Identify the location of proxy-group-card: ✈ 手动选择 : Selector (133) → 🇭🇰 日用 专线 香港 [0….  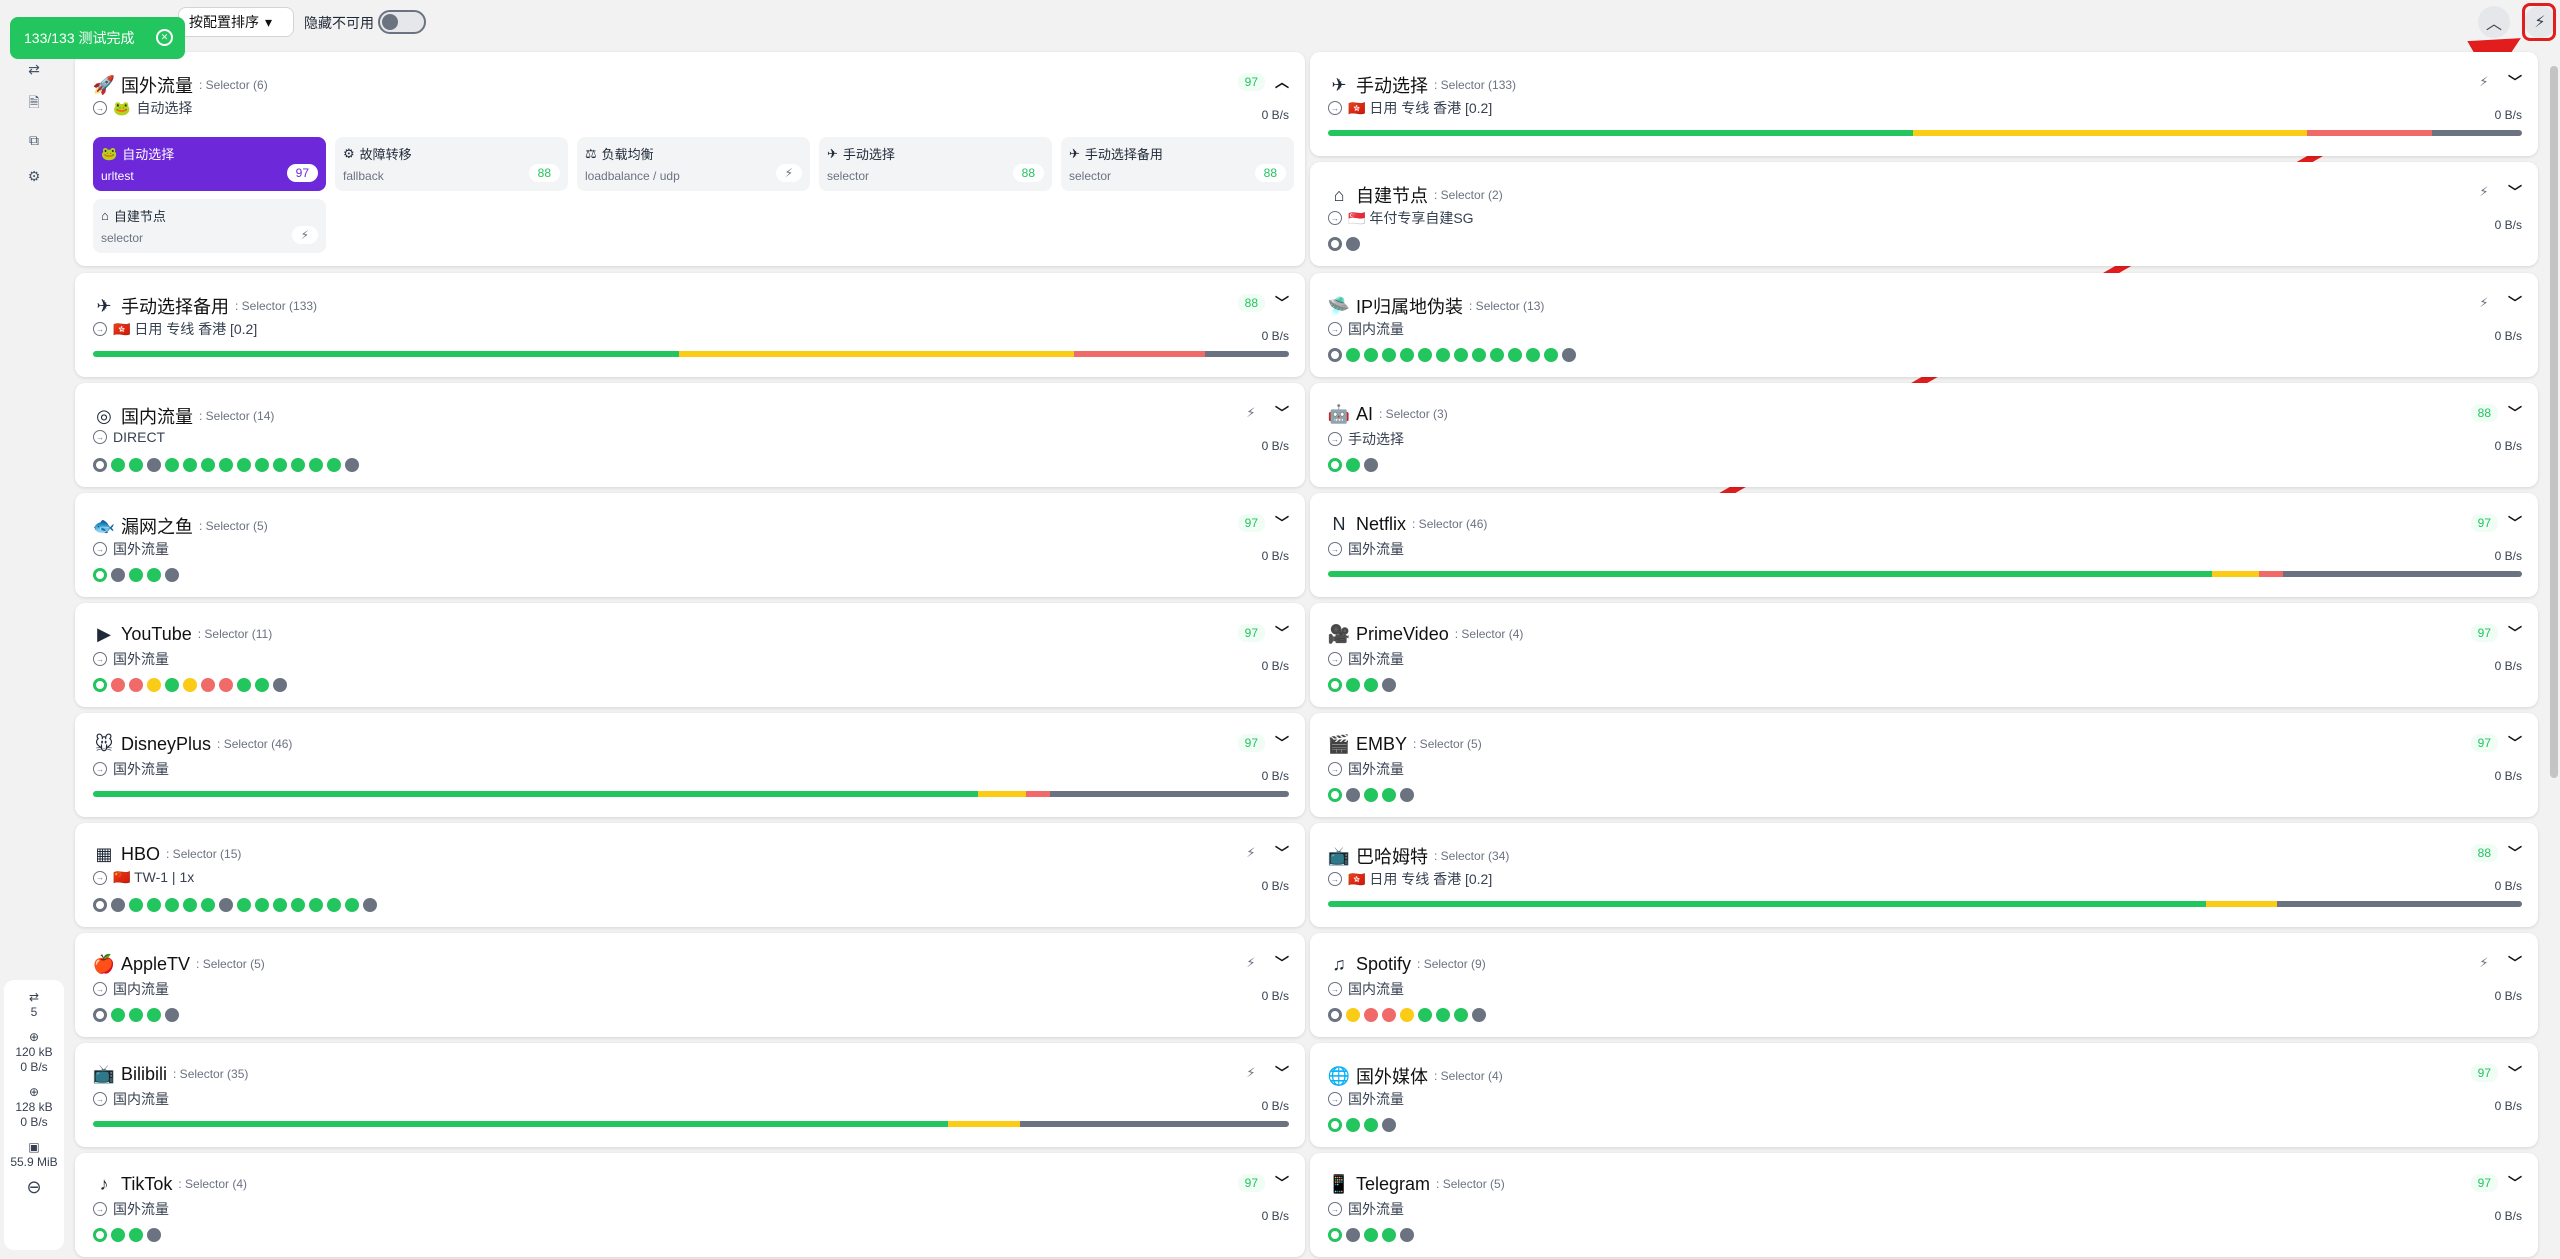
(1924, 104).